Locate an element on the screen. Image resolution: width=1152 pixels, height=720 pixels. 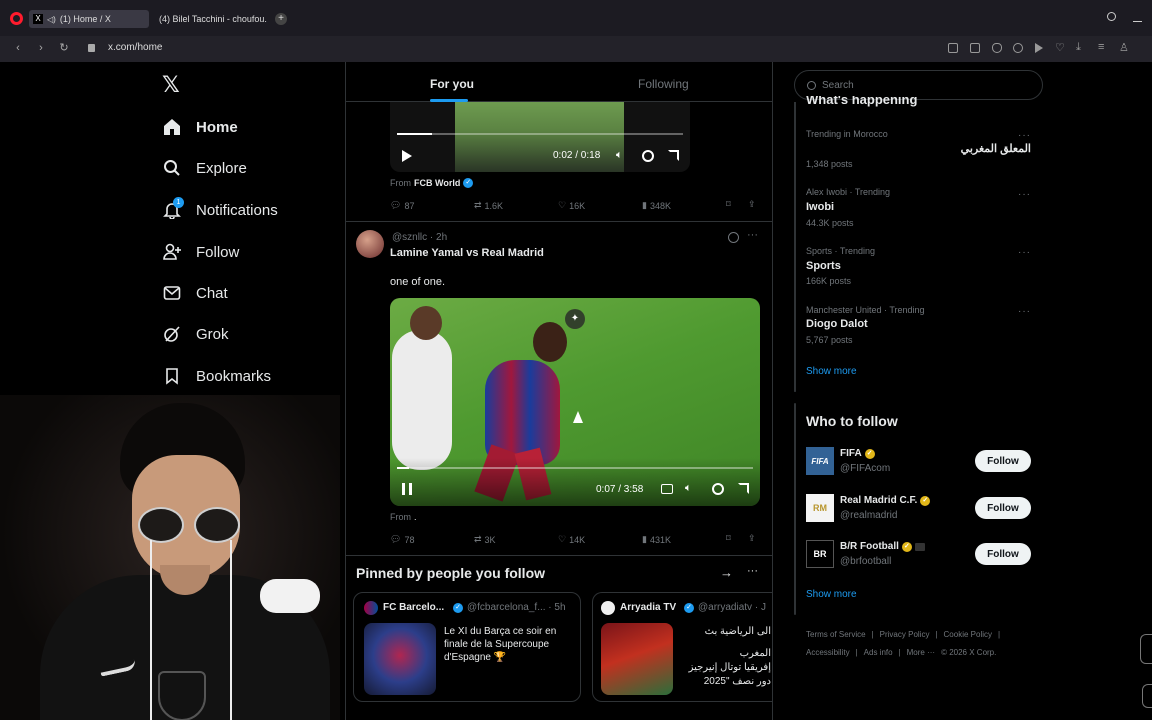
account-name: B/R Football ✓ is located at coordinates (882, 546).